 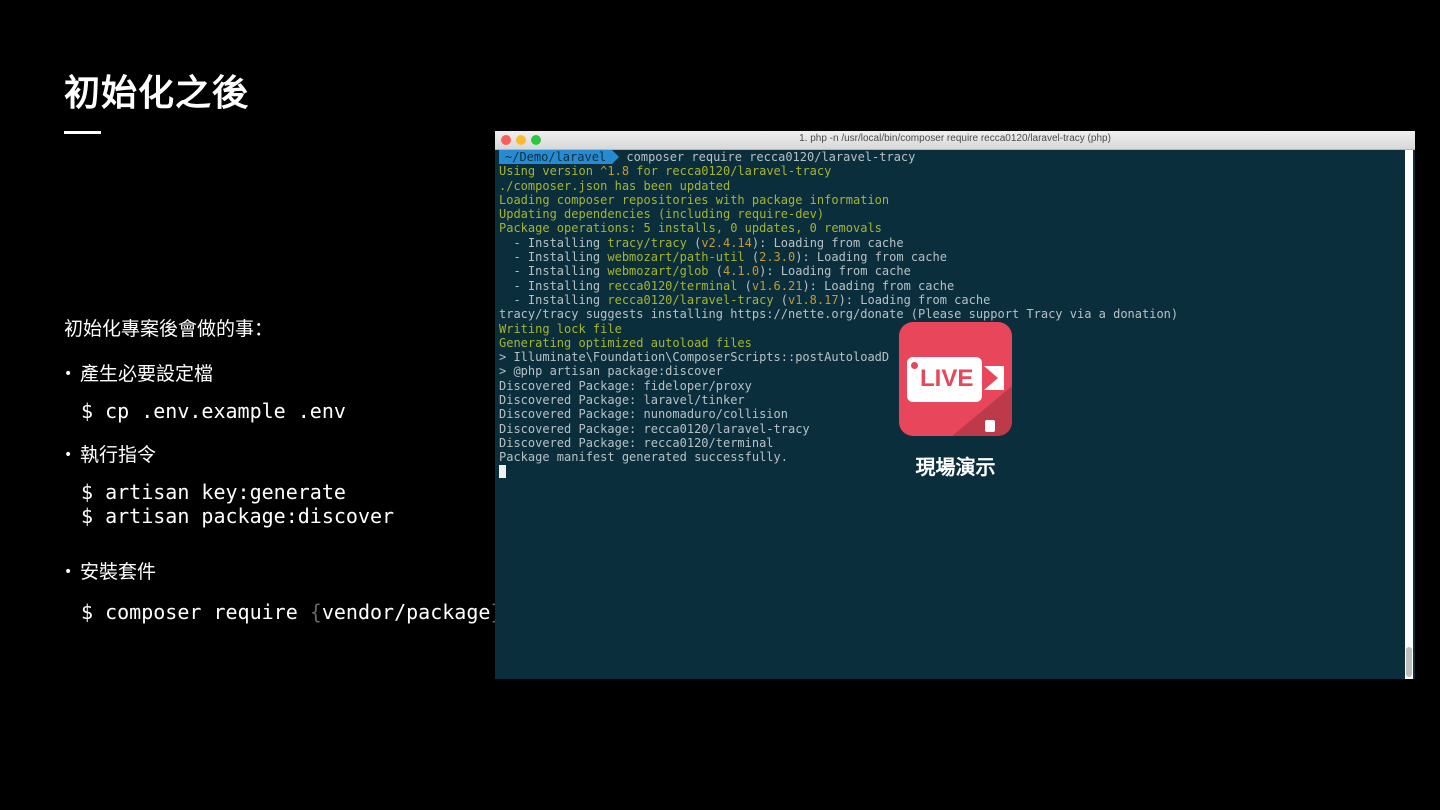 What do you see at coordinates (622, 400) in the screenshot?
I see `terminal-text: Discovered Package: laravel/tinker` at bounding box center [622, 400].